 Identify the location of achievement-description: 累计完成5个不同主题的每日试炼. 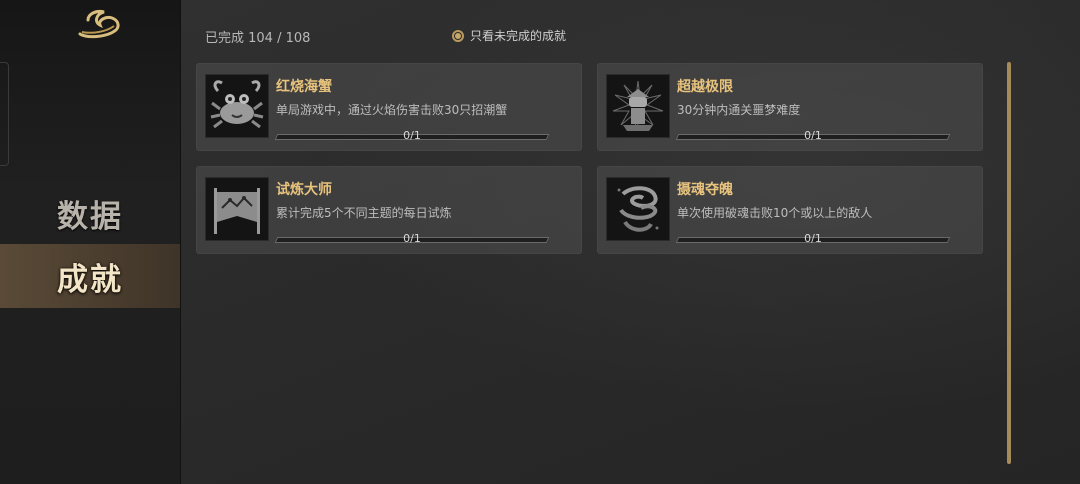
(364, 213).